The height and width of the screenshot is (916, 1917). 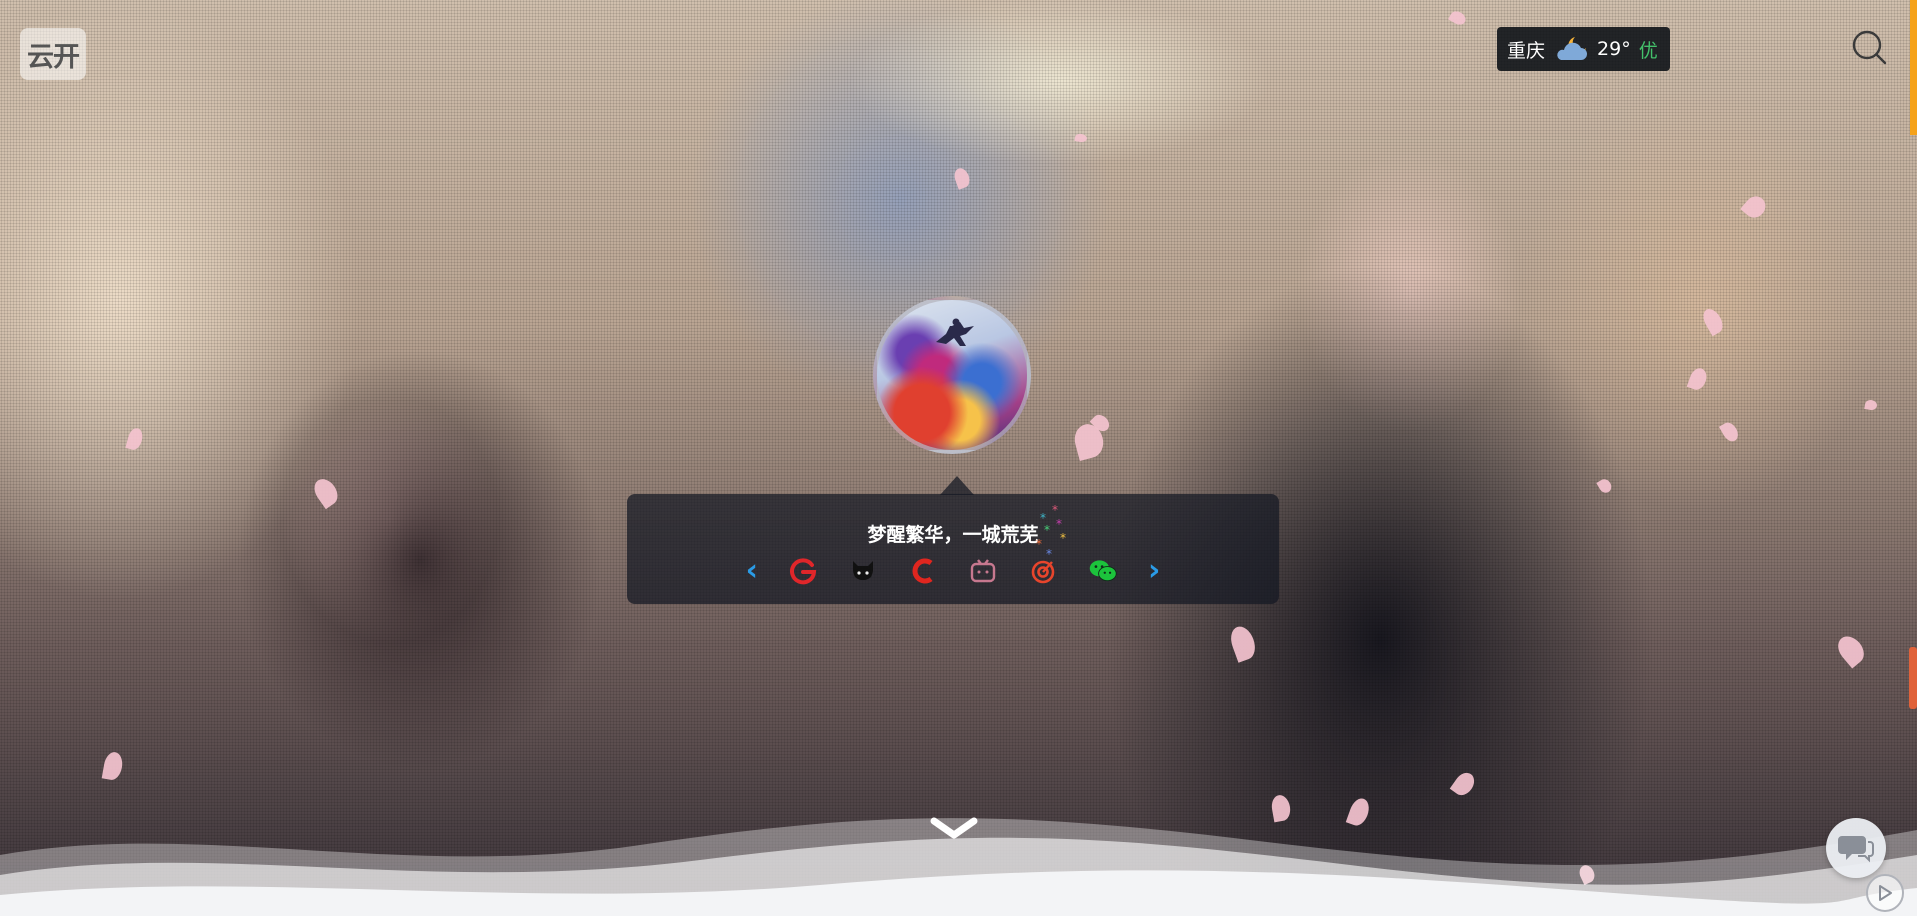 I want to click on csdn-icon, so click(x=922, y=571).